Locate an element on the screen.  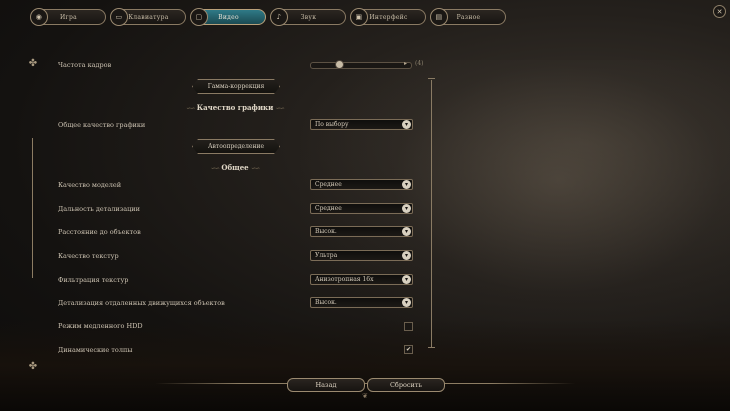
frame-rate-value: (4) is located at coordinates (419, 63).